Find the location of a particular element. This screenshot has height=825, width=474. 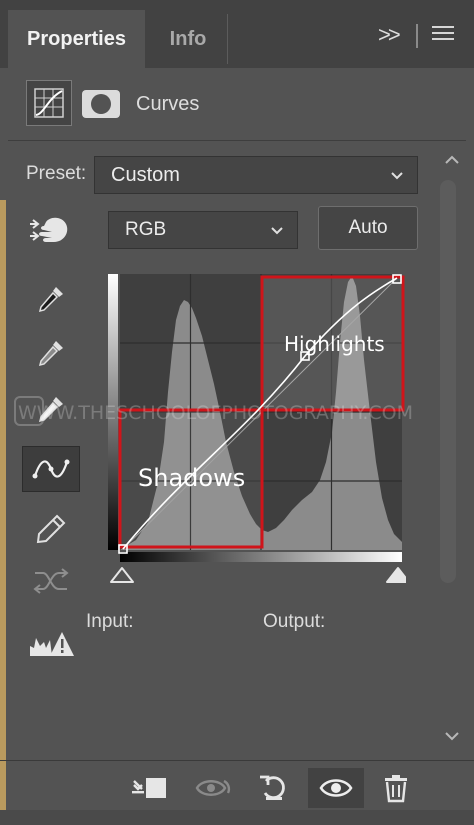

tab-separator is located at coordinates (227, 39).